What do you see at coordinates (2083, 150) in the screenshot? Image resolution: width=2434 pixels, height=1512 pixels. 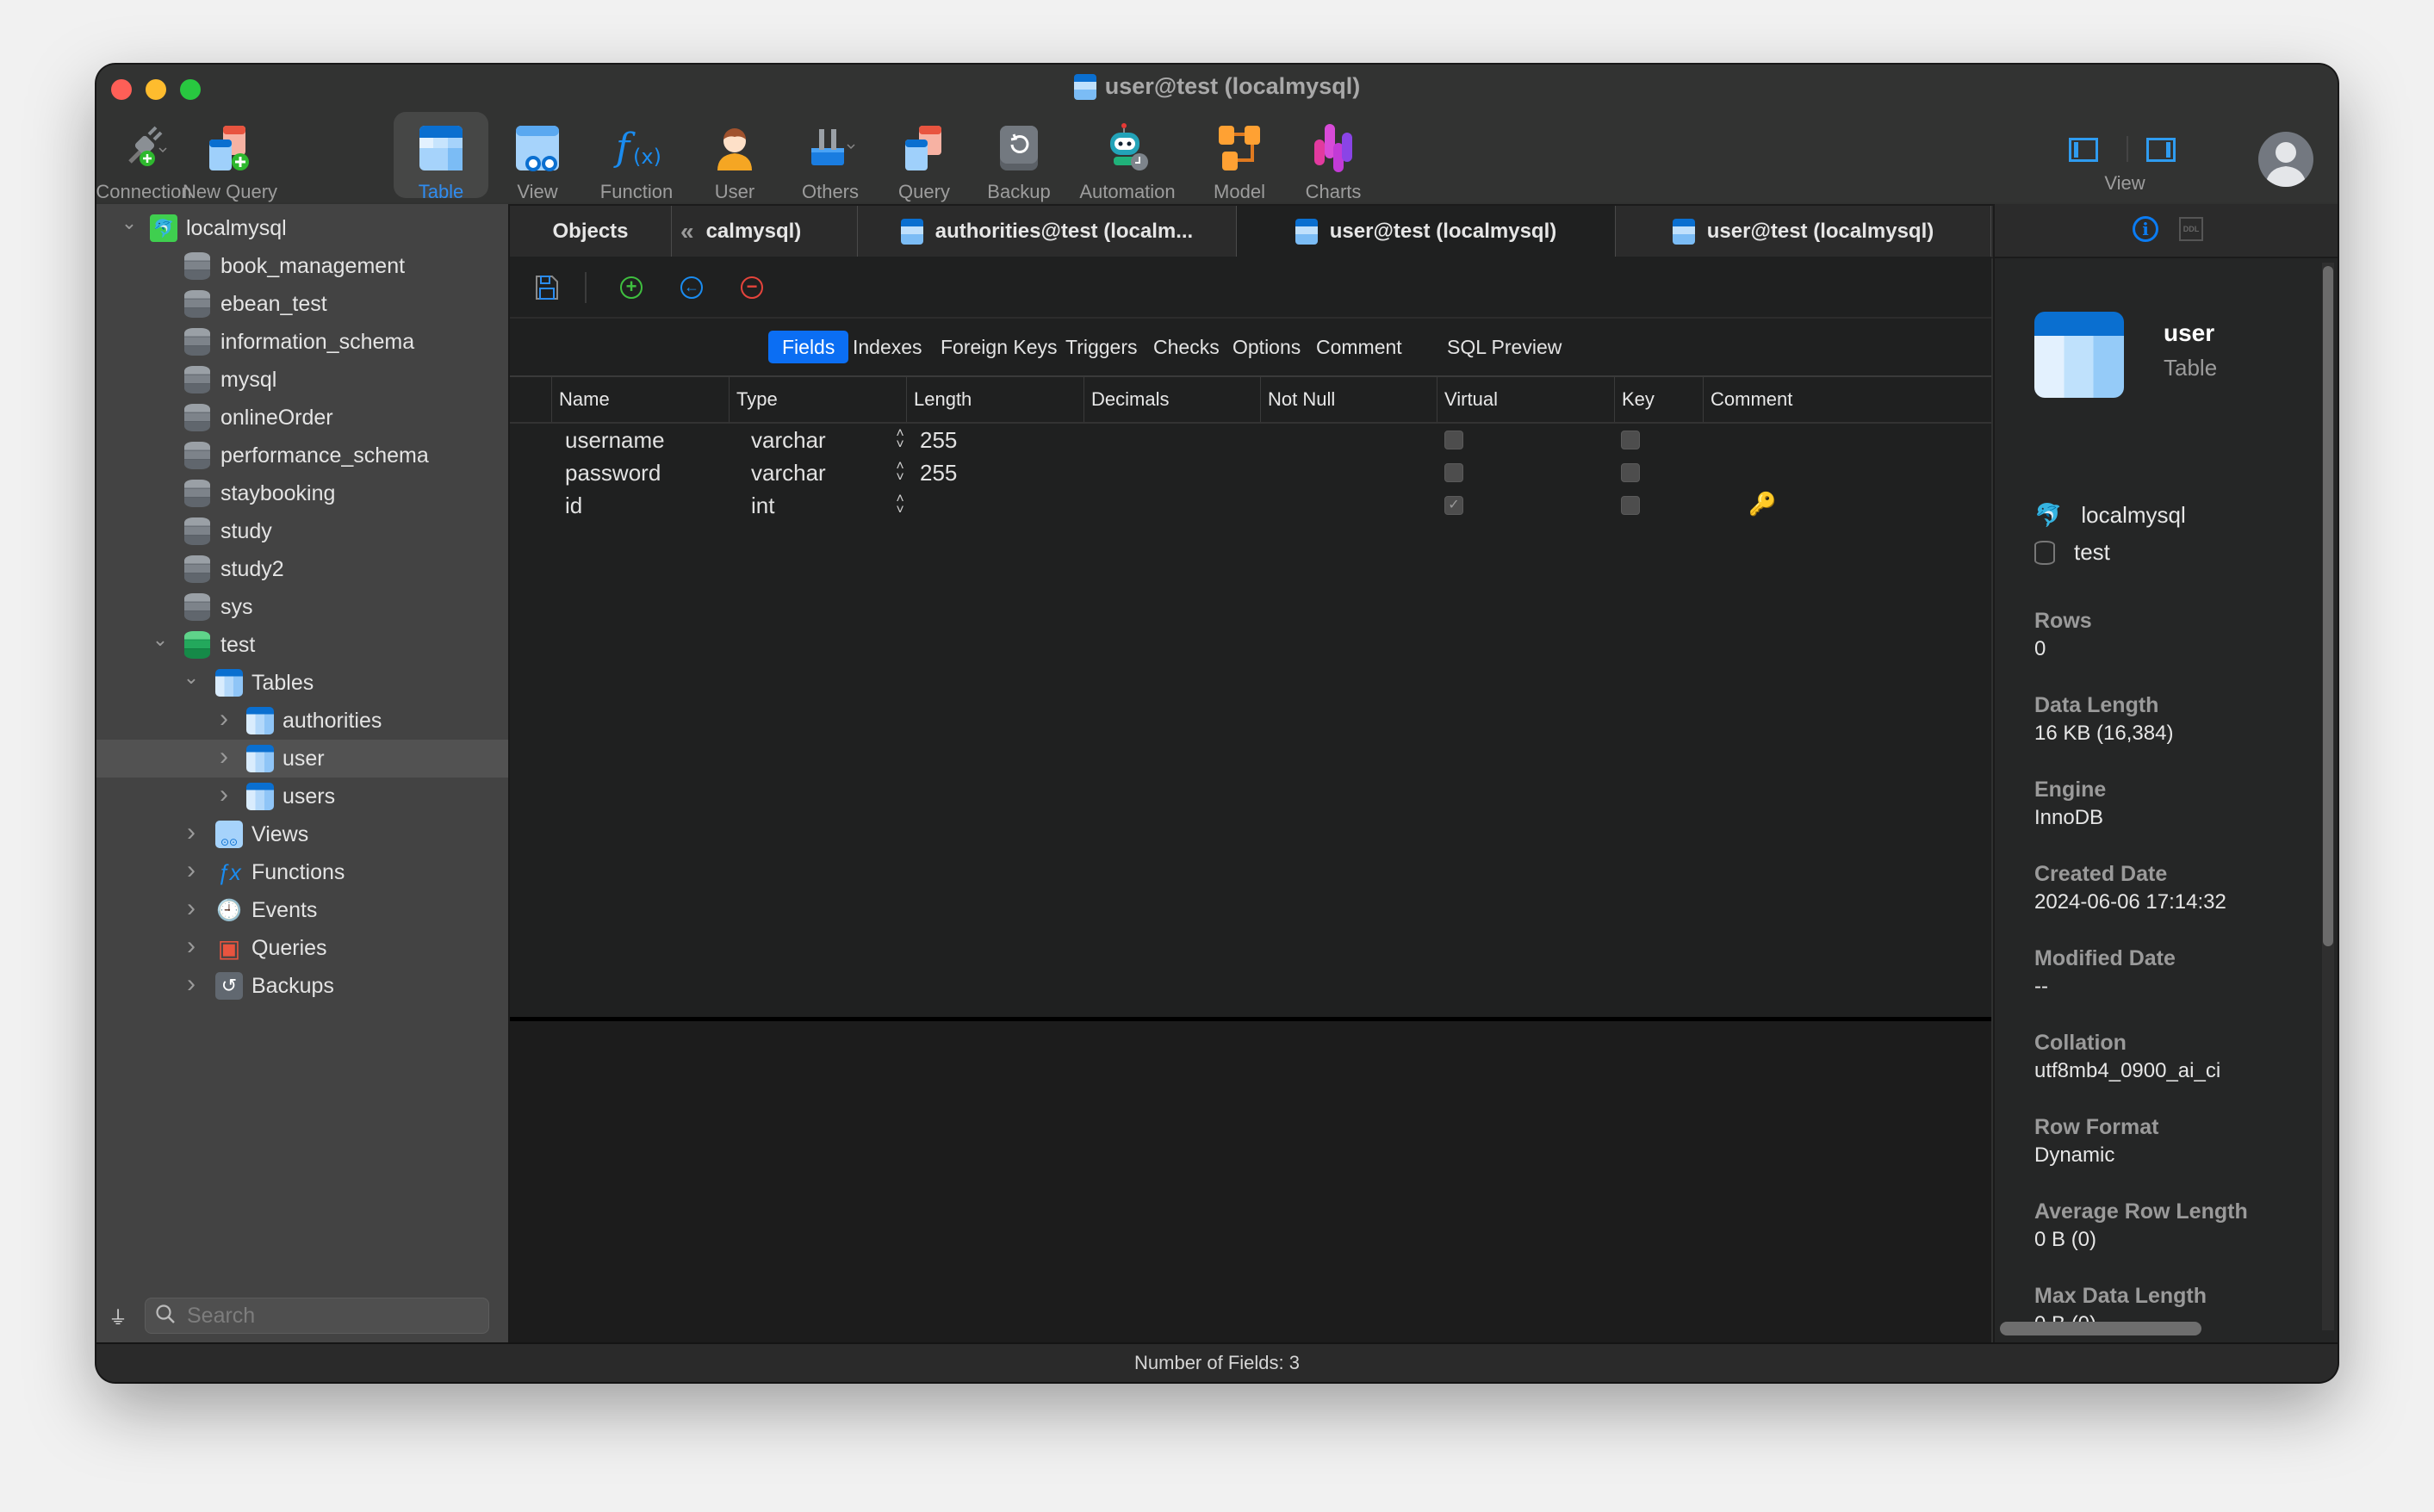 I see `toggle-left-panel-button` at bounding box center [2083, 150].